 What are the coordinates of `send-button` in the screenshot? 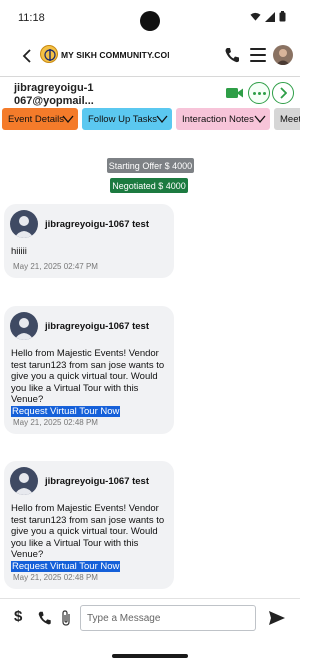 It's located at (277, 618).